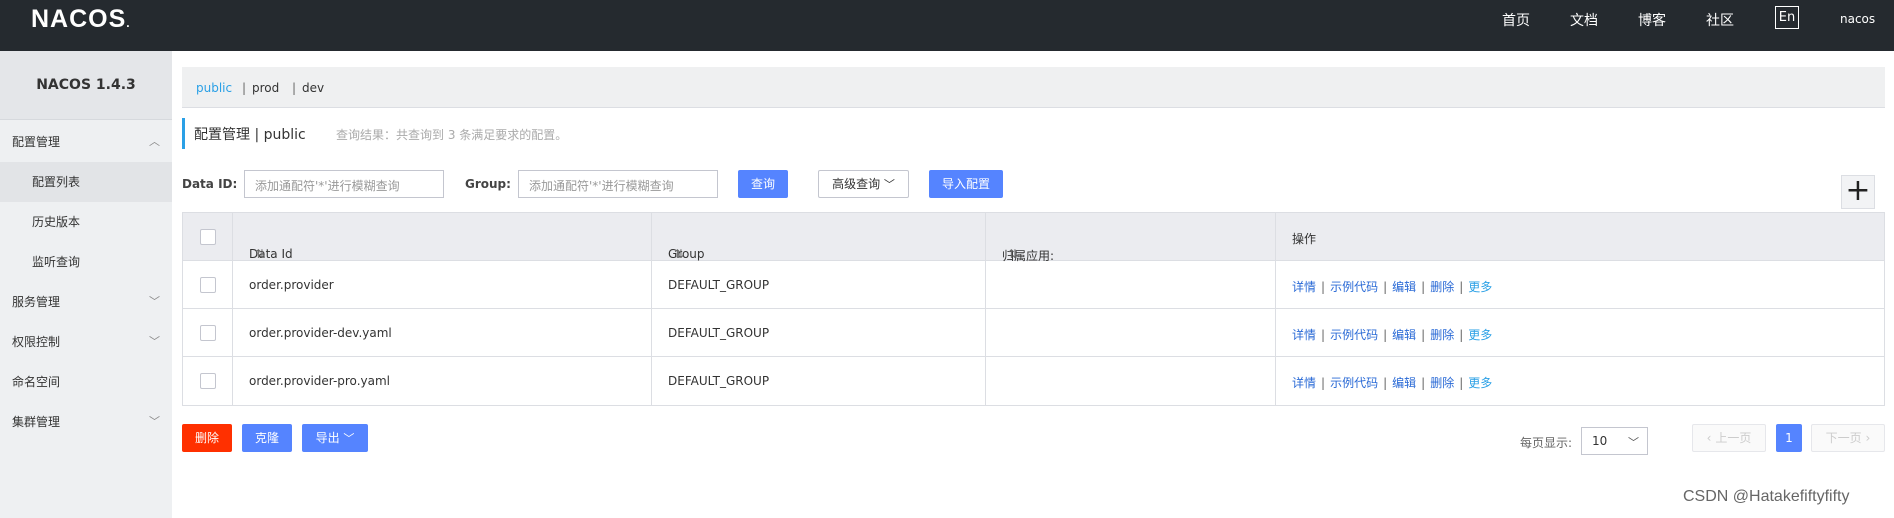 The height and width of the screenshot is (518, 1894). Describe the element at coordinates (344, 184) in the screenshot. I see `dataid-input: 添加通配符'*'进行模糊查询` at that location.